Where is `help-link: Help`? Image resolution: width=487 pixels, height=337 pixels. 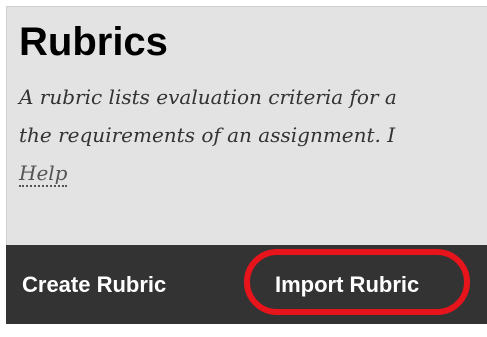 help-link: Help is located at coordinates (43, 174).